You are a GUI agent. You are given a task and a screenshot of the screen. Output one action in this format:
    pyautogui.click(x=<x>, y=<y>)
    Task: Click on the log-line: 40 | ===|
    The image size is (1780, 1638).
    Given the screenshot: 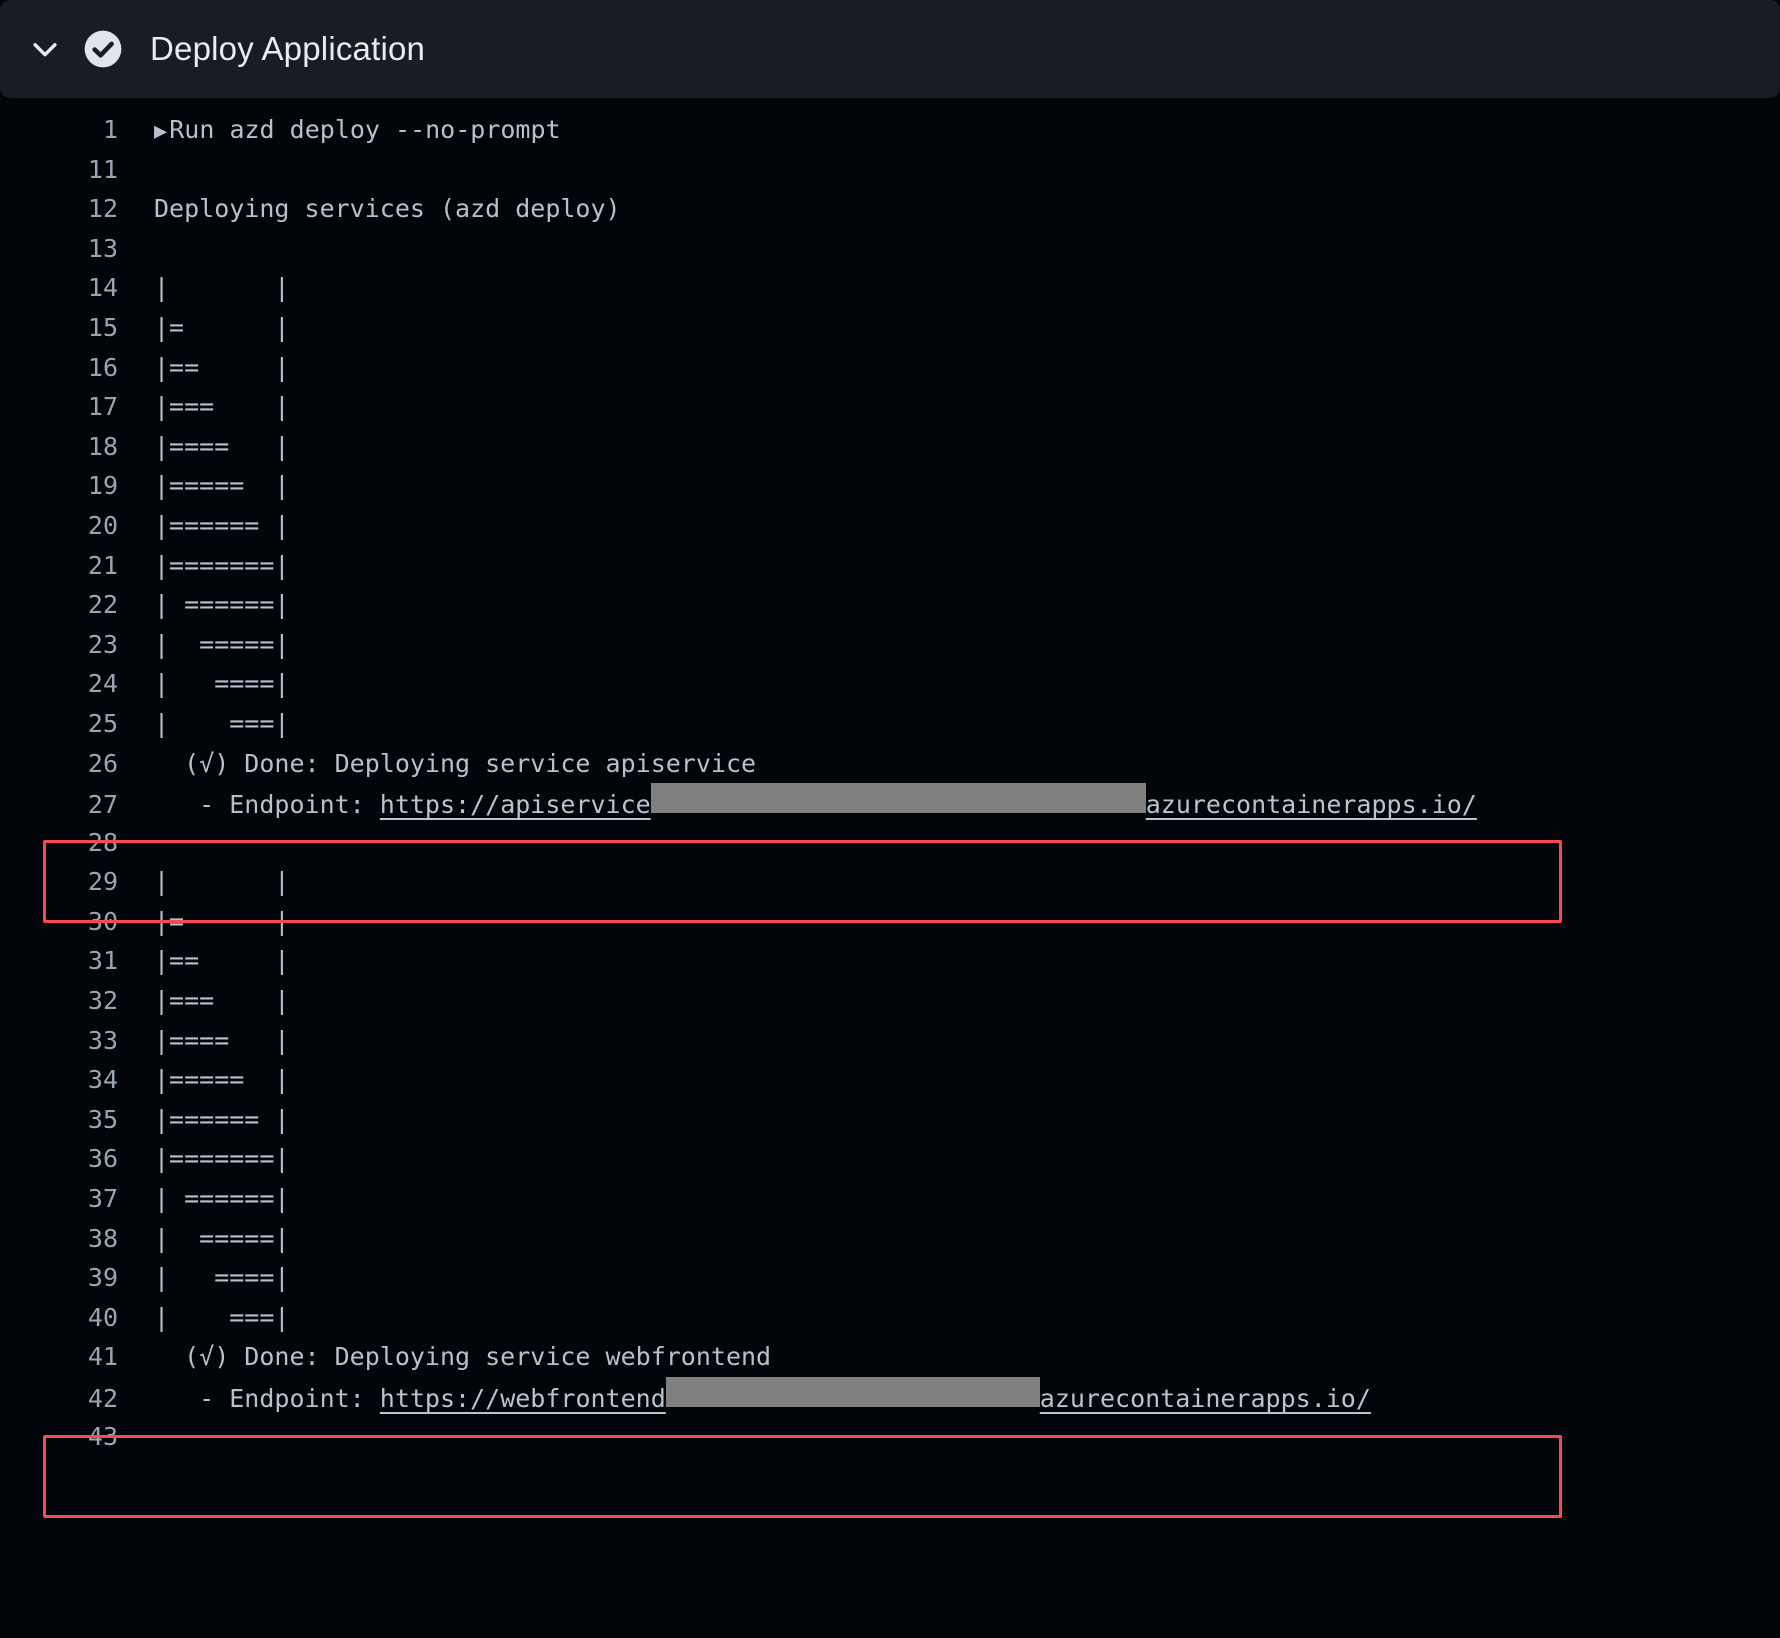 What is the action you would take?
    pyautogui.click(x=890, y=1318)
    